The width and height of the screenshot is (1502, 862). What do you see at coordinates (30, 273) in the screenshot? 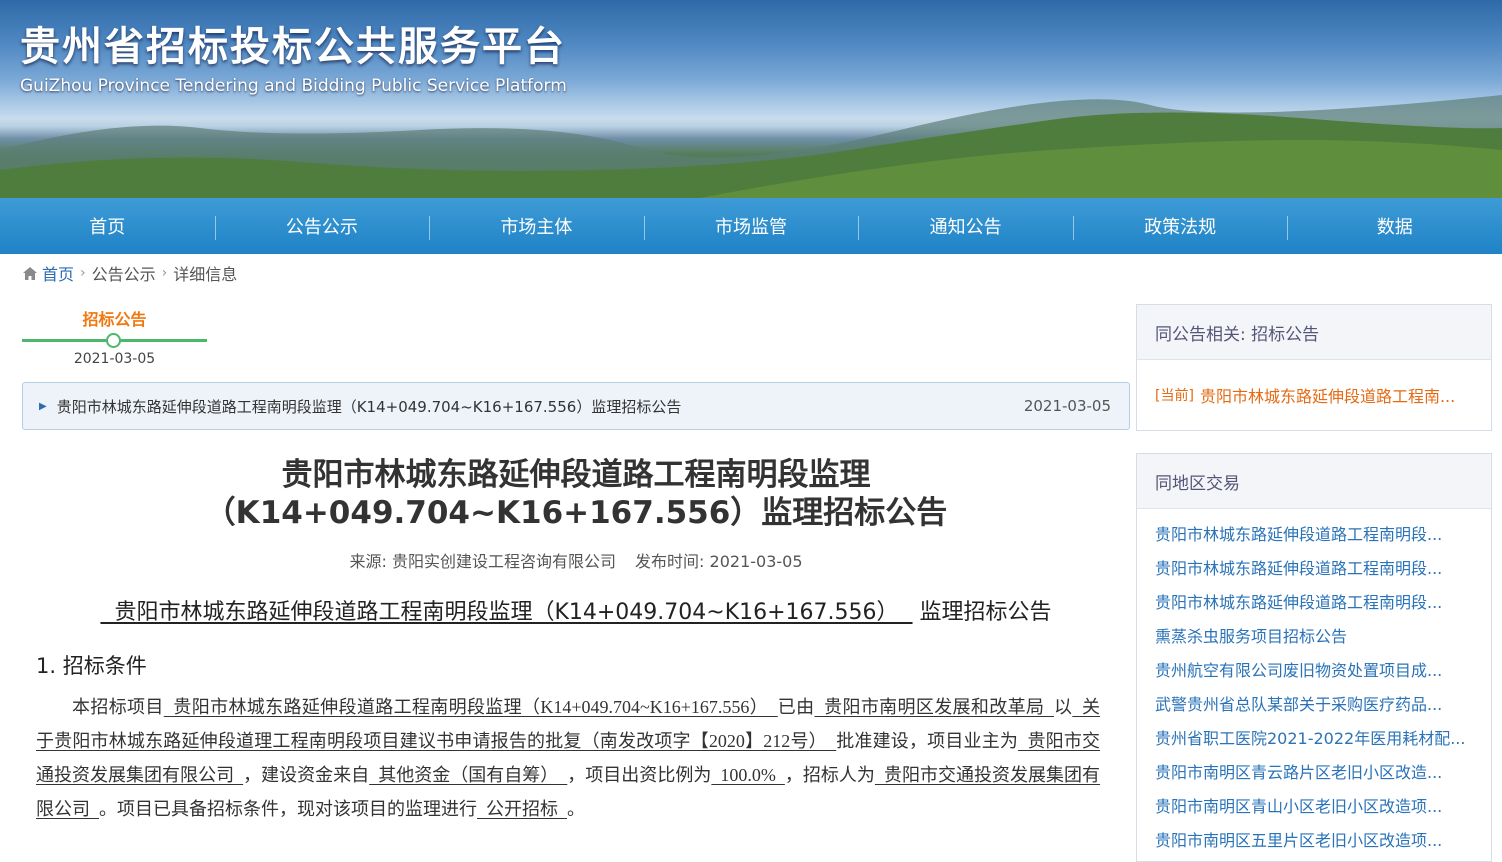
I see `home-icon` at bounding box center [30, 273].